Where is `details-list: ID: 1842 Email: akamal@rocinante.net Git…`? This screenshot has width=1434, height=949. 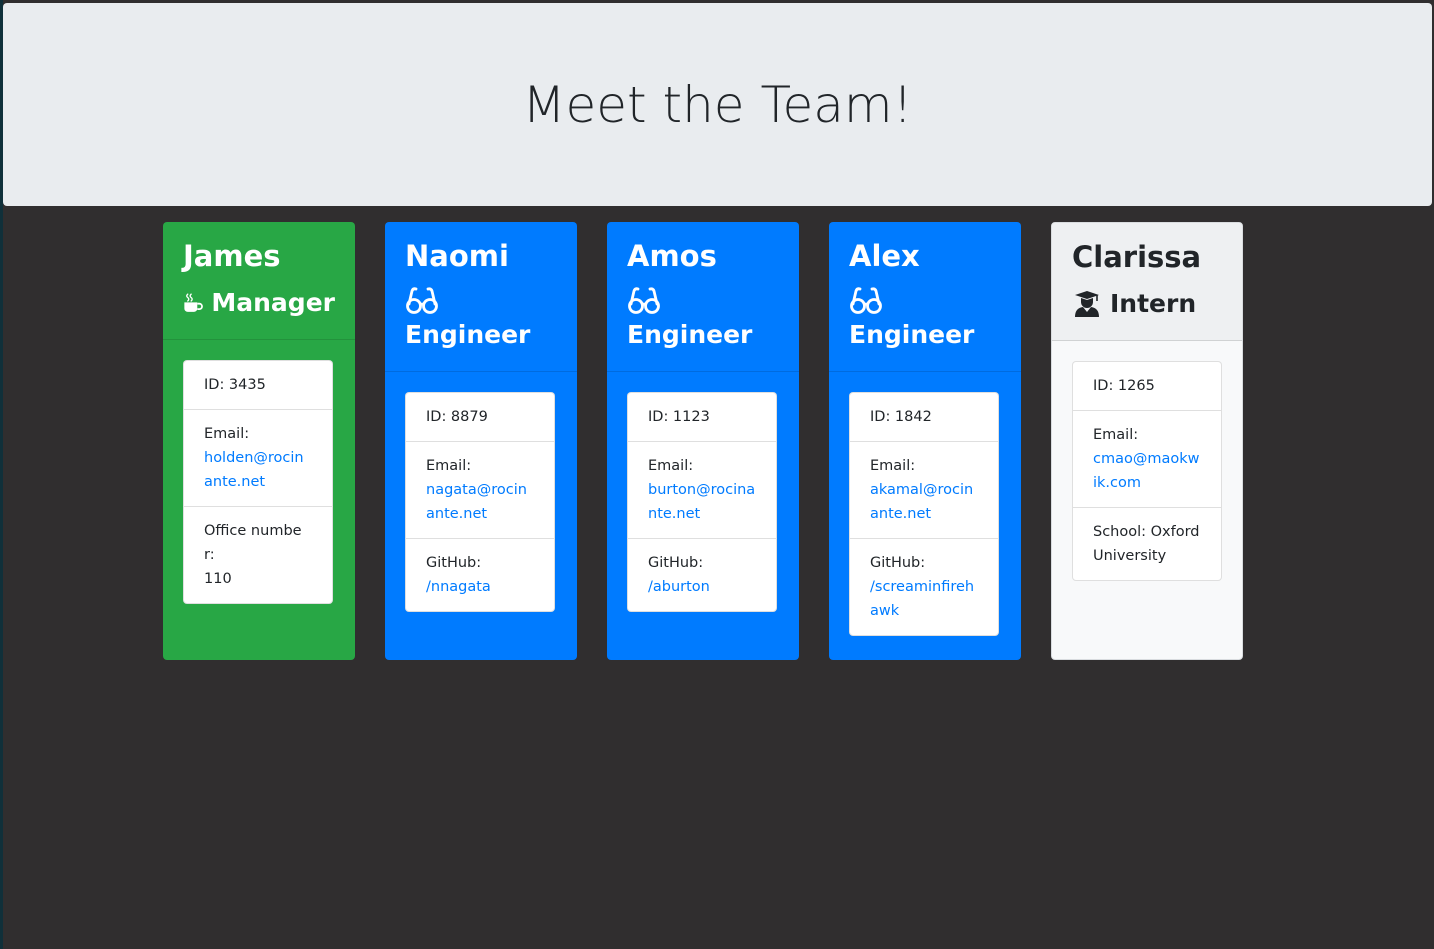
details-list: ID: 1842 Email: akamal@rocinante.net Git… is located at coordinates (924, 514).